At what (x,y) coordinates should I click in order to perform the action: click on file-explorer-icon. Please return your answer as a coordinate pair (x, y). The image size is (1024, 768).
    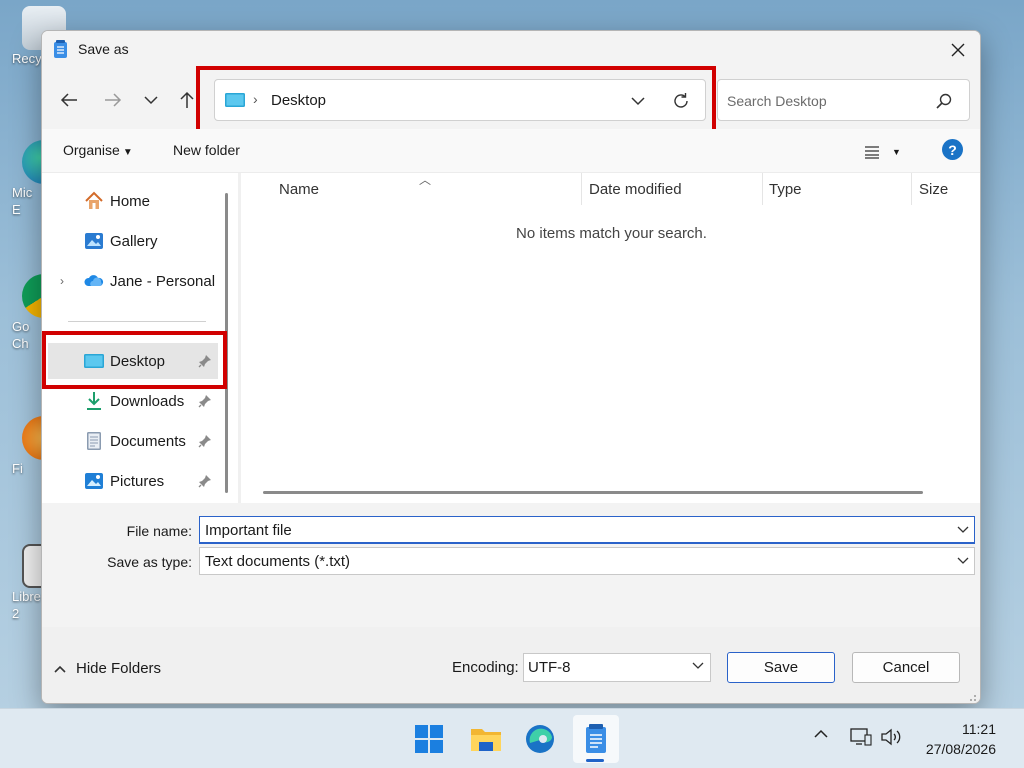
    Looking at the image, I should click on (486, 740).